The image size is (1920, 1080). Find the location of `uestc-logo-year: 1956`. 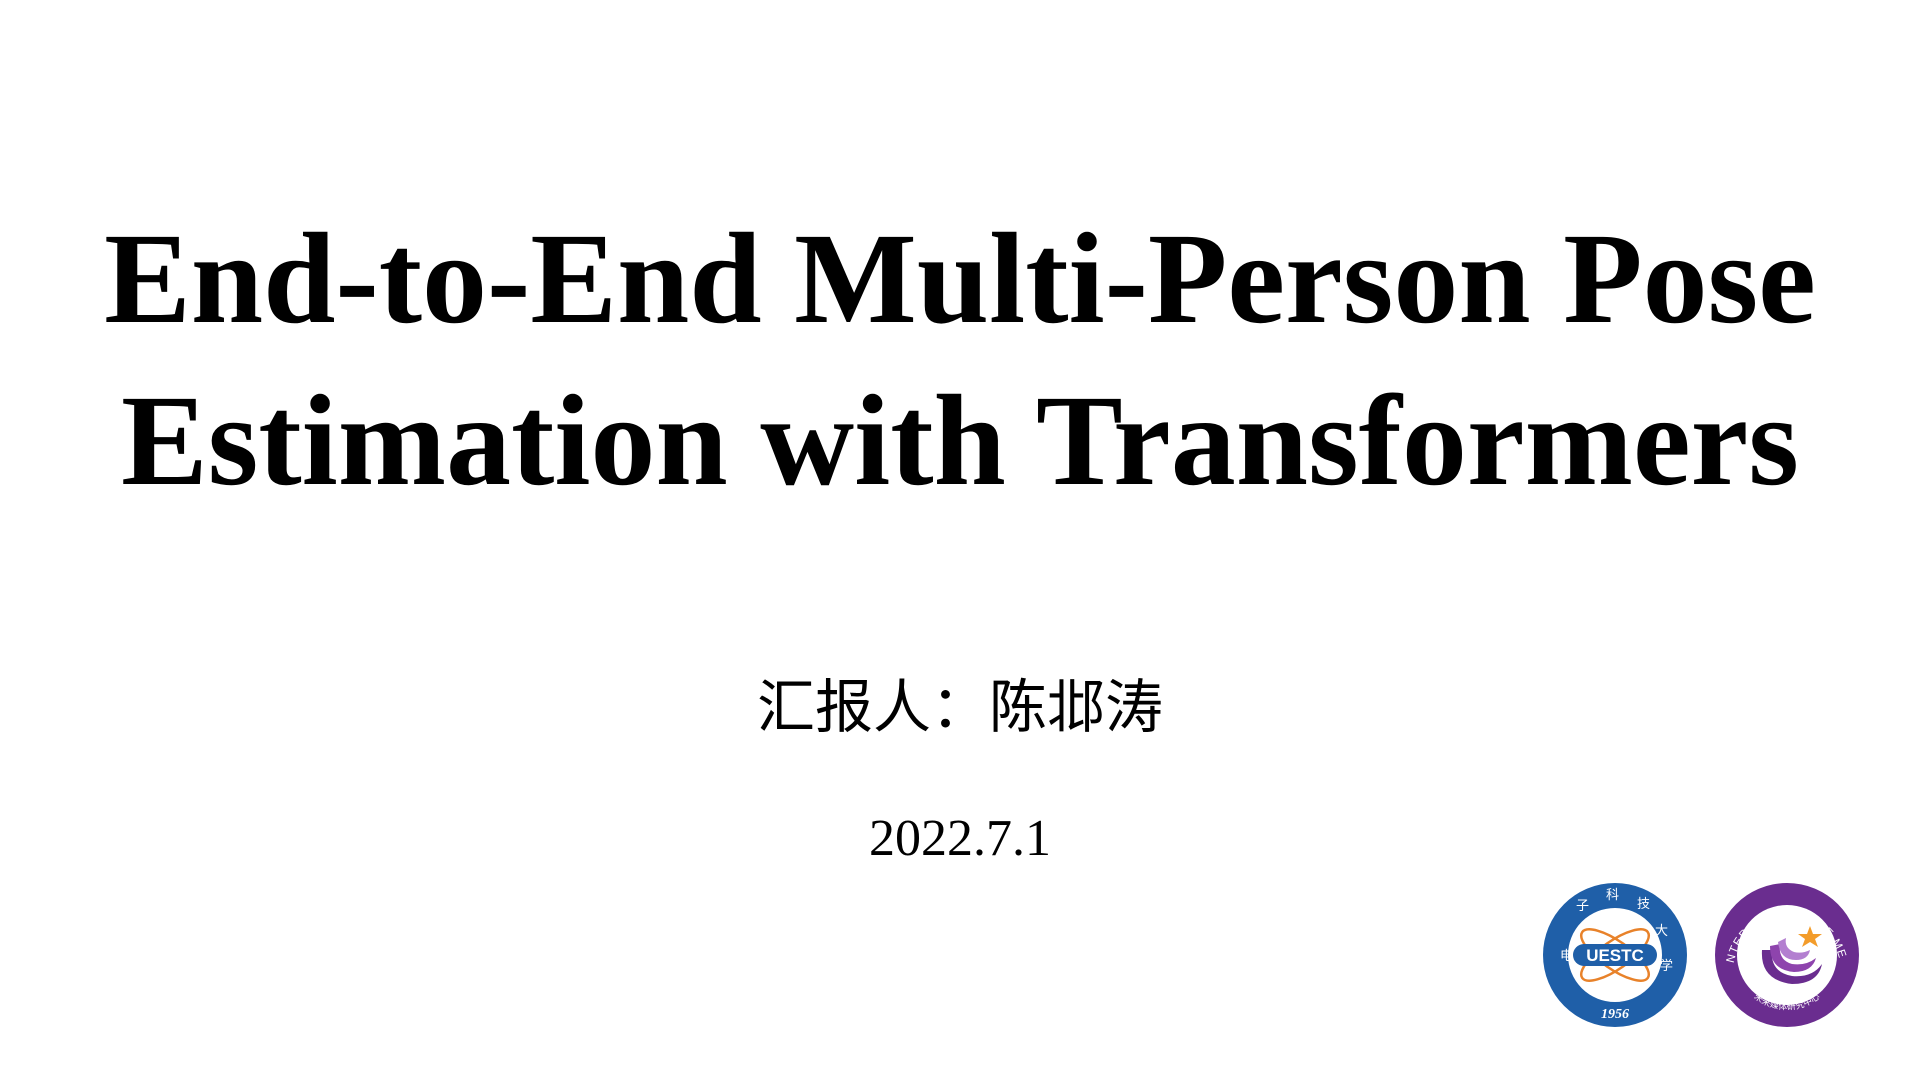

uestc-logo-year: 1956 is located at coordinates (1615, 1014).